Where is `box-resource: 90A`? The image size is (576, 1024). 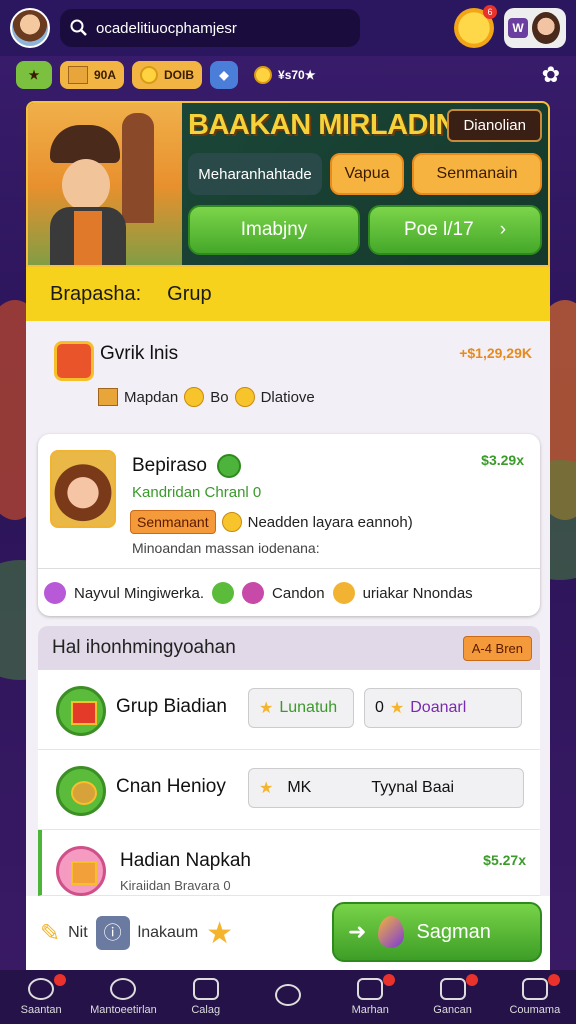
box-resource: 90A is located at coordinates (92, 75).